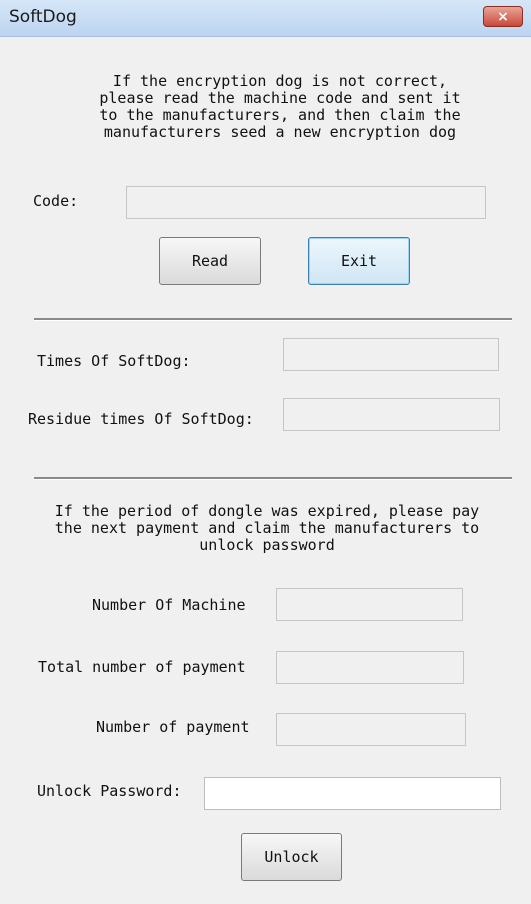  I want to click on close-icon: ×, so click(503, 16).